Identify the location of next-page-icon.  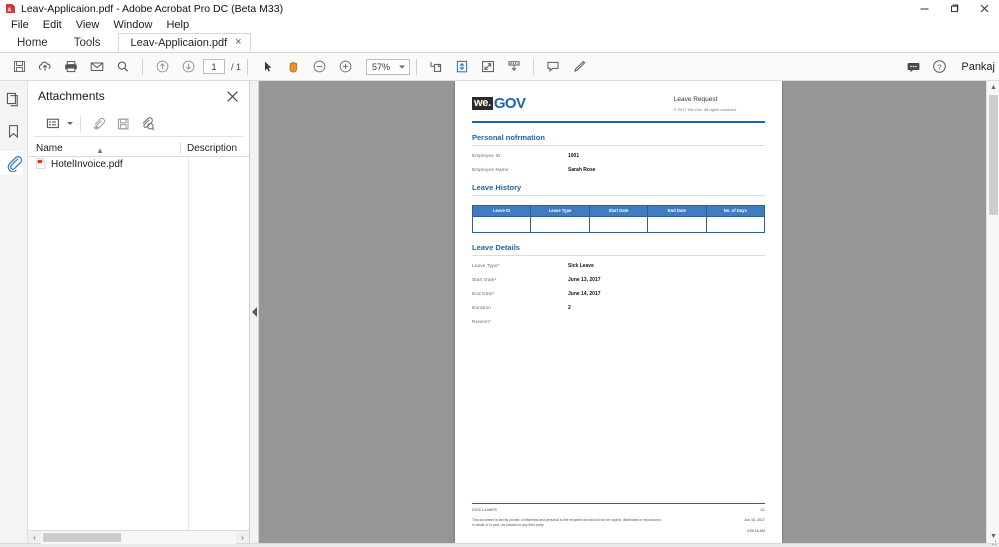
(188, 67).